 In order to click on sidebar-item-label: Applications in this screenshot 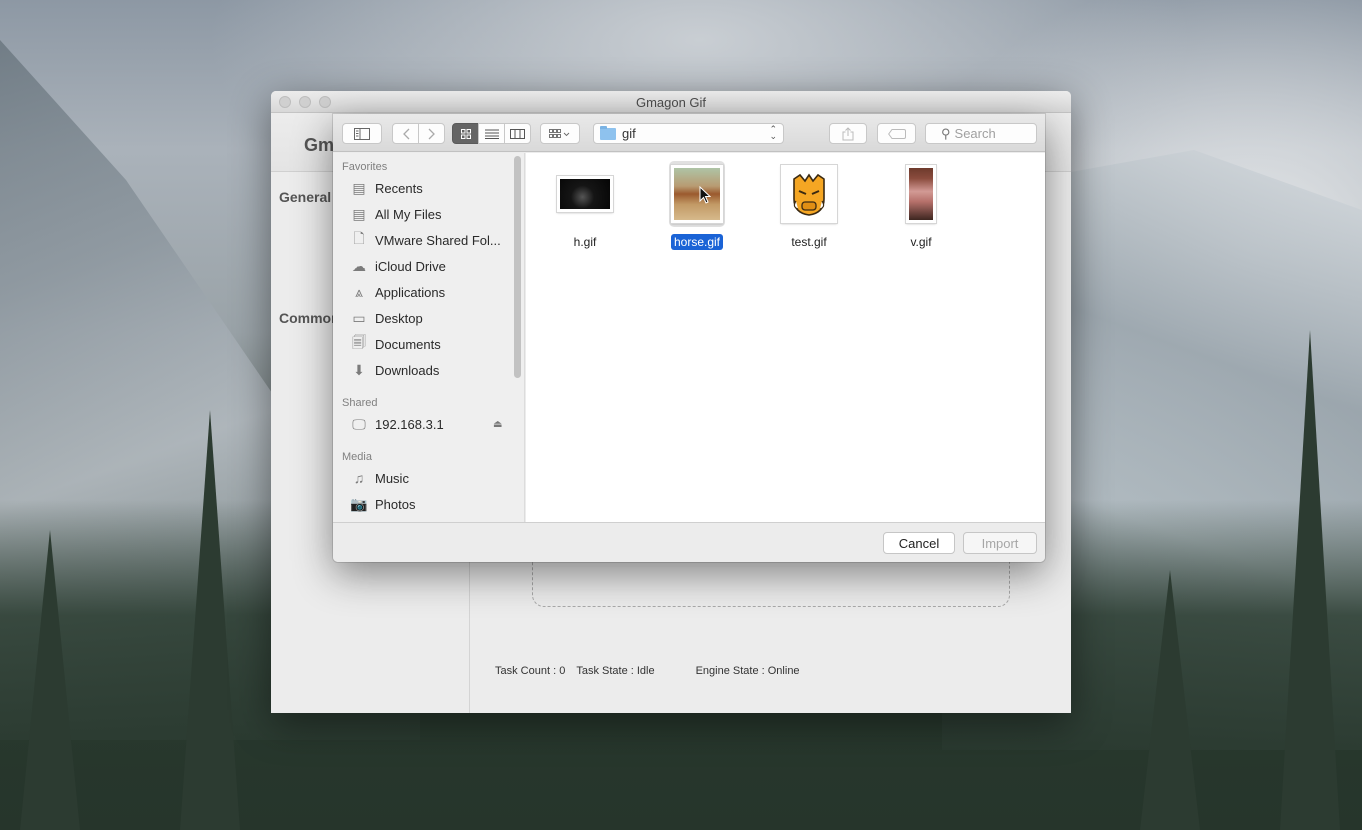, I will do `click(410, 292)`.